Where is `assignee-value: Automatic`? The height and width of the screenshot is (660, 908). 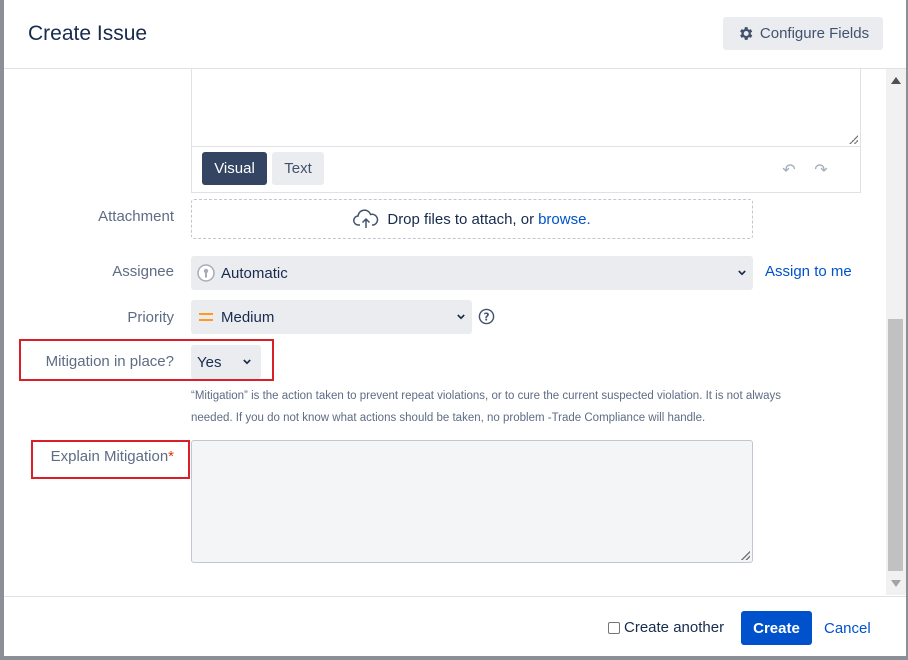 assignee-value: Automatic is located at coordinates (254, 273).